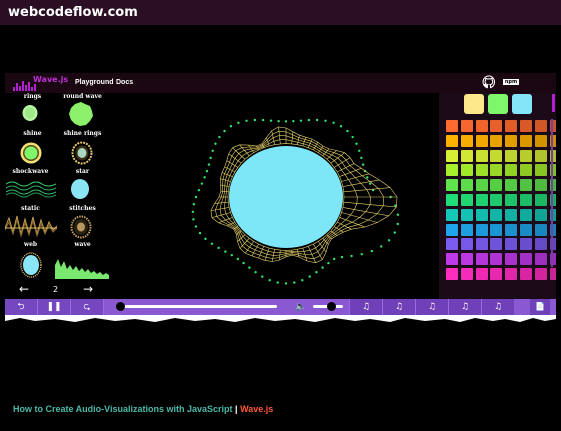 The width and height of the screenshot is (561, 431). What do you see at coordinates (82, 266) in the screenshot?
I see `wave-bars-thumbnail` at bounding box center [82, 266].